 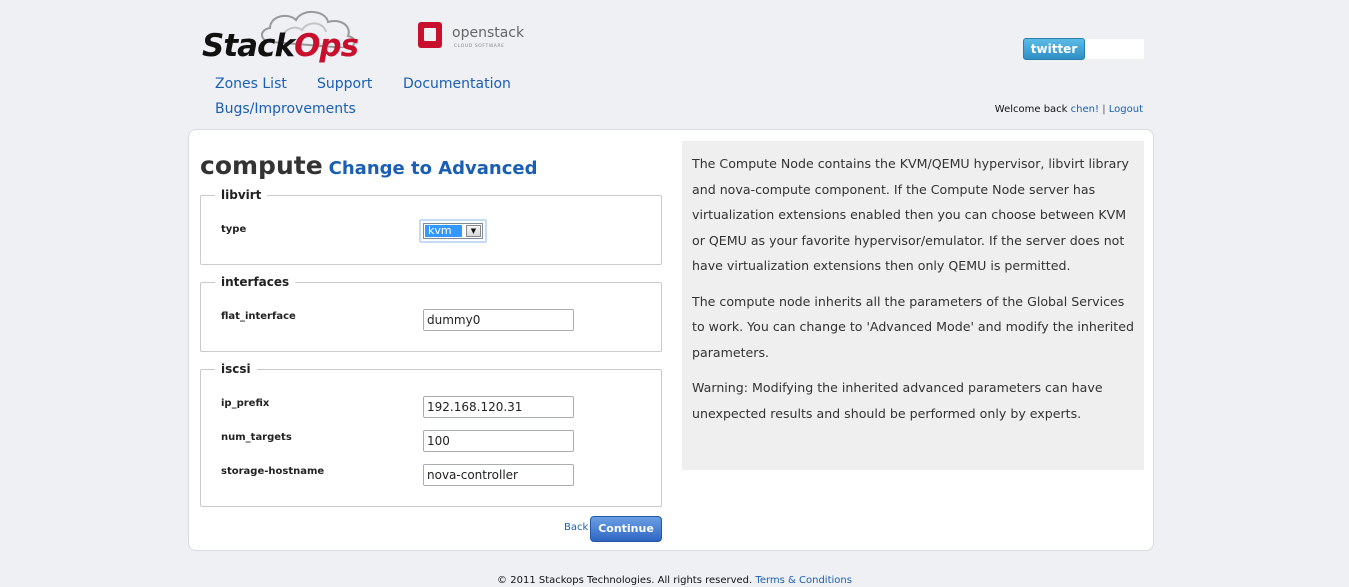 I want to click on chevron-down-icon: ▼, so click(x=473, y=231).